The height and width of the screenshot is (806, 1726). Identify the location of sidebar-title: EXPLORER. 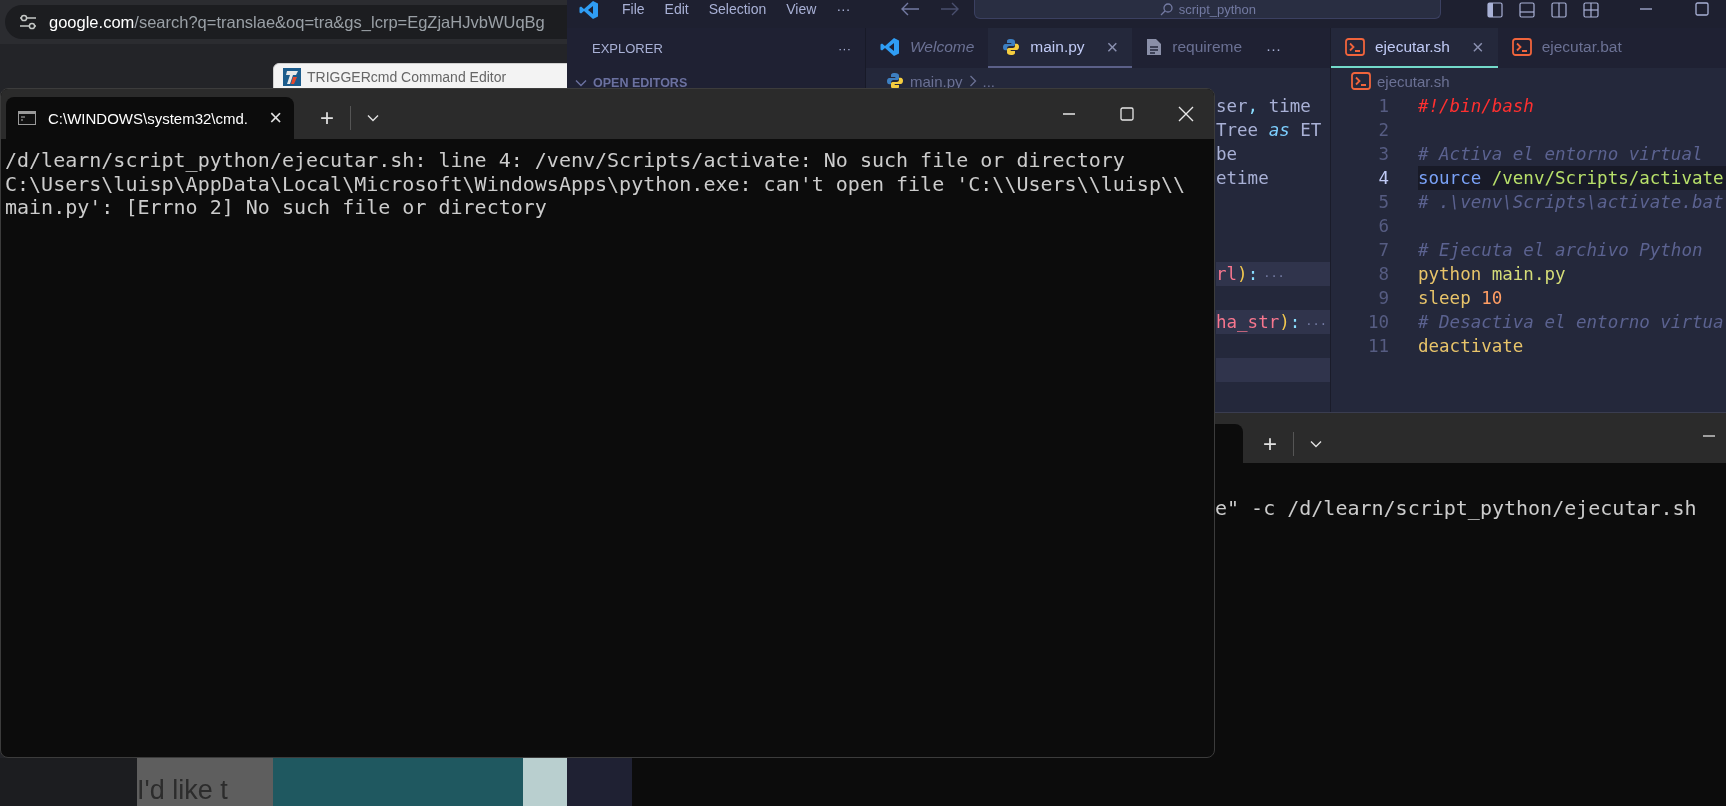
(627, 48).